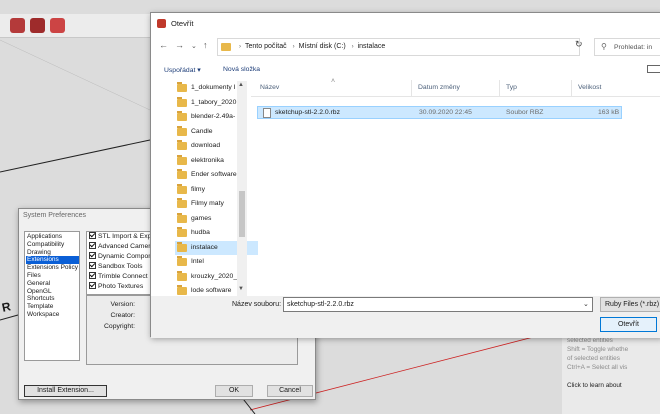 This screenshot has width=660, height=414. What do you see at coordinates (241, 85) in the screenshot?
I see `scroll-up-icon: ▲` at bounding box center [241, 85].